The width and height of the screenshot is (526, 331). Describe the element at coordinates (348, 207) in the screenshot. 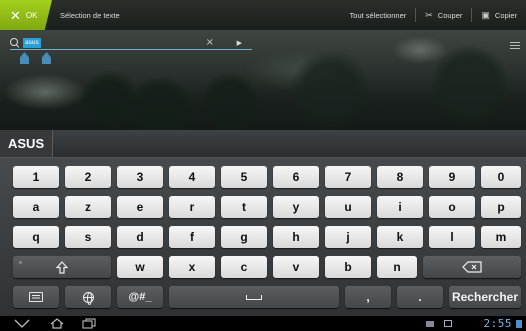

I see `key-u: u` at that location.